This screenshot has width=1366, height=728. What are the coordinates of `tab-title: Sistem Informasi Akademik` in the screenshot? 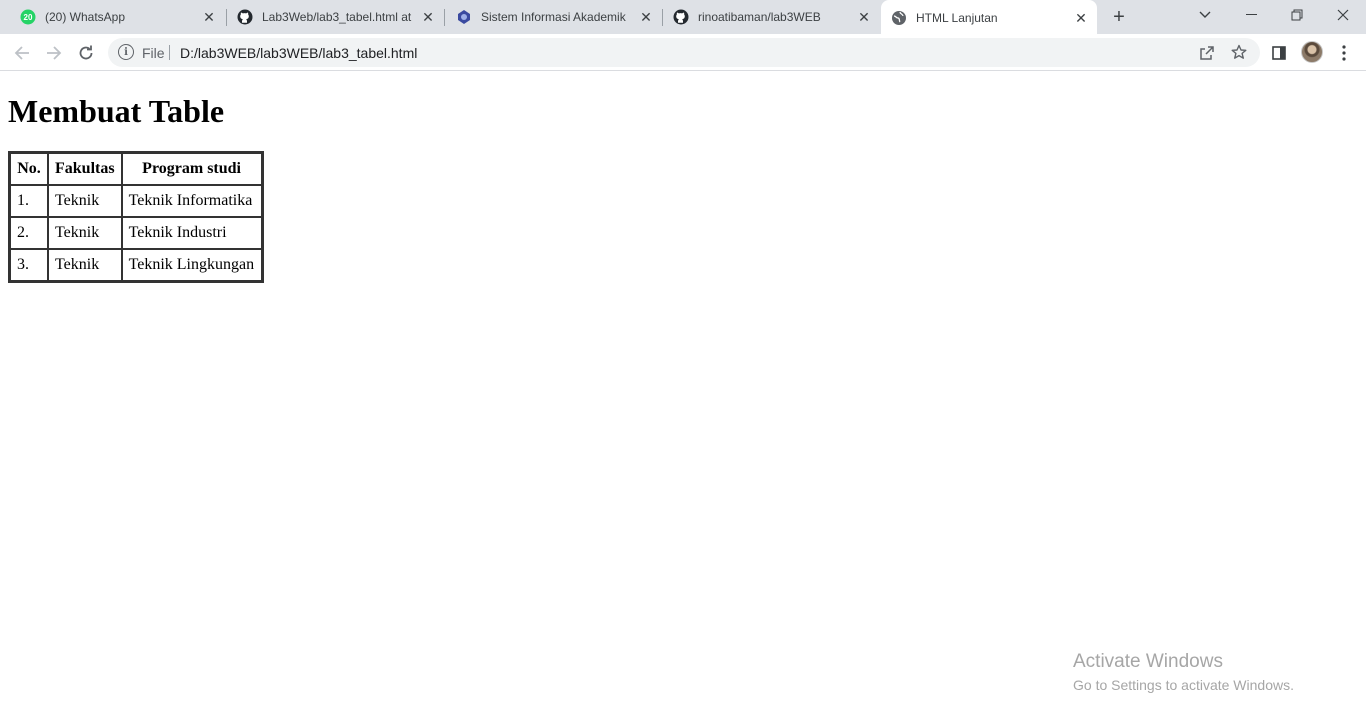 It's located at (553, 17).